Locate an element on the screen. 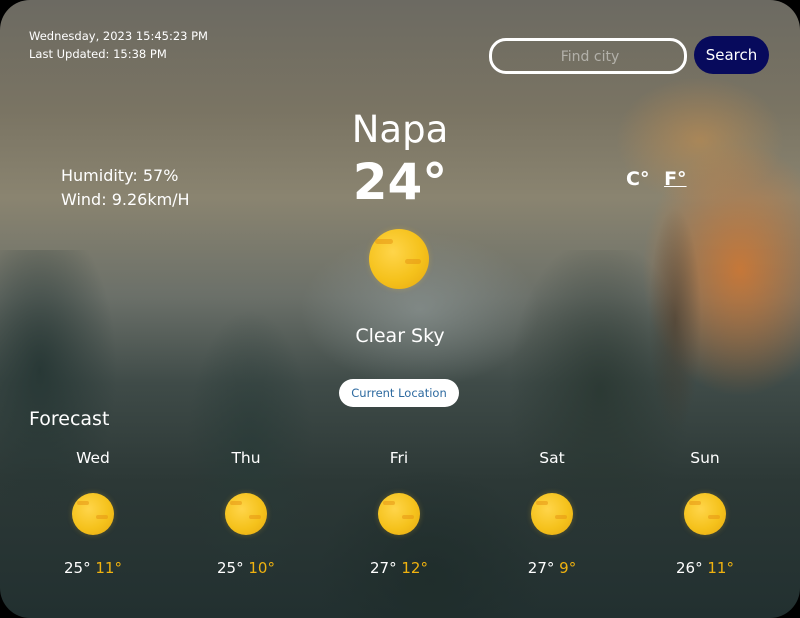 The image size is (800, 618). forecast-title: Forecast is located at coordinates (69, 419).